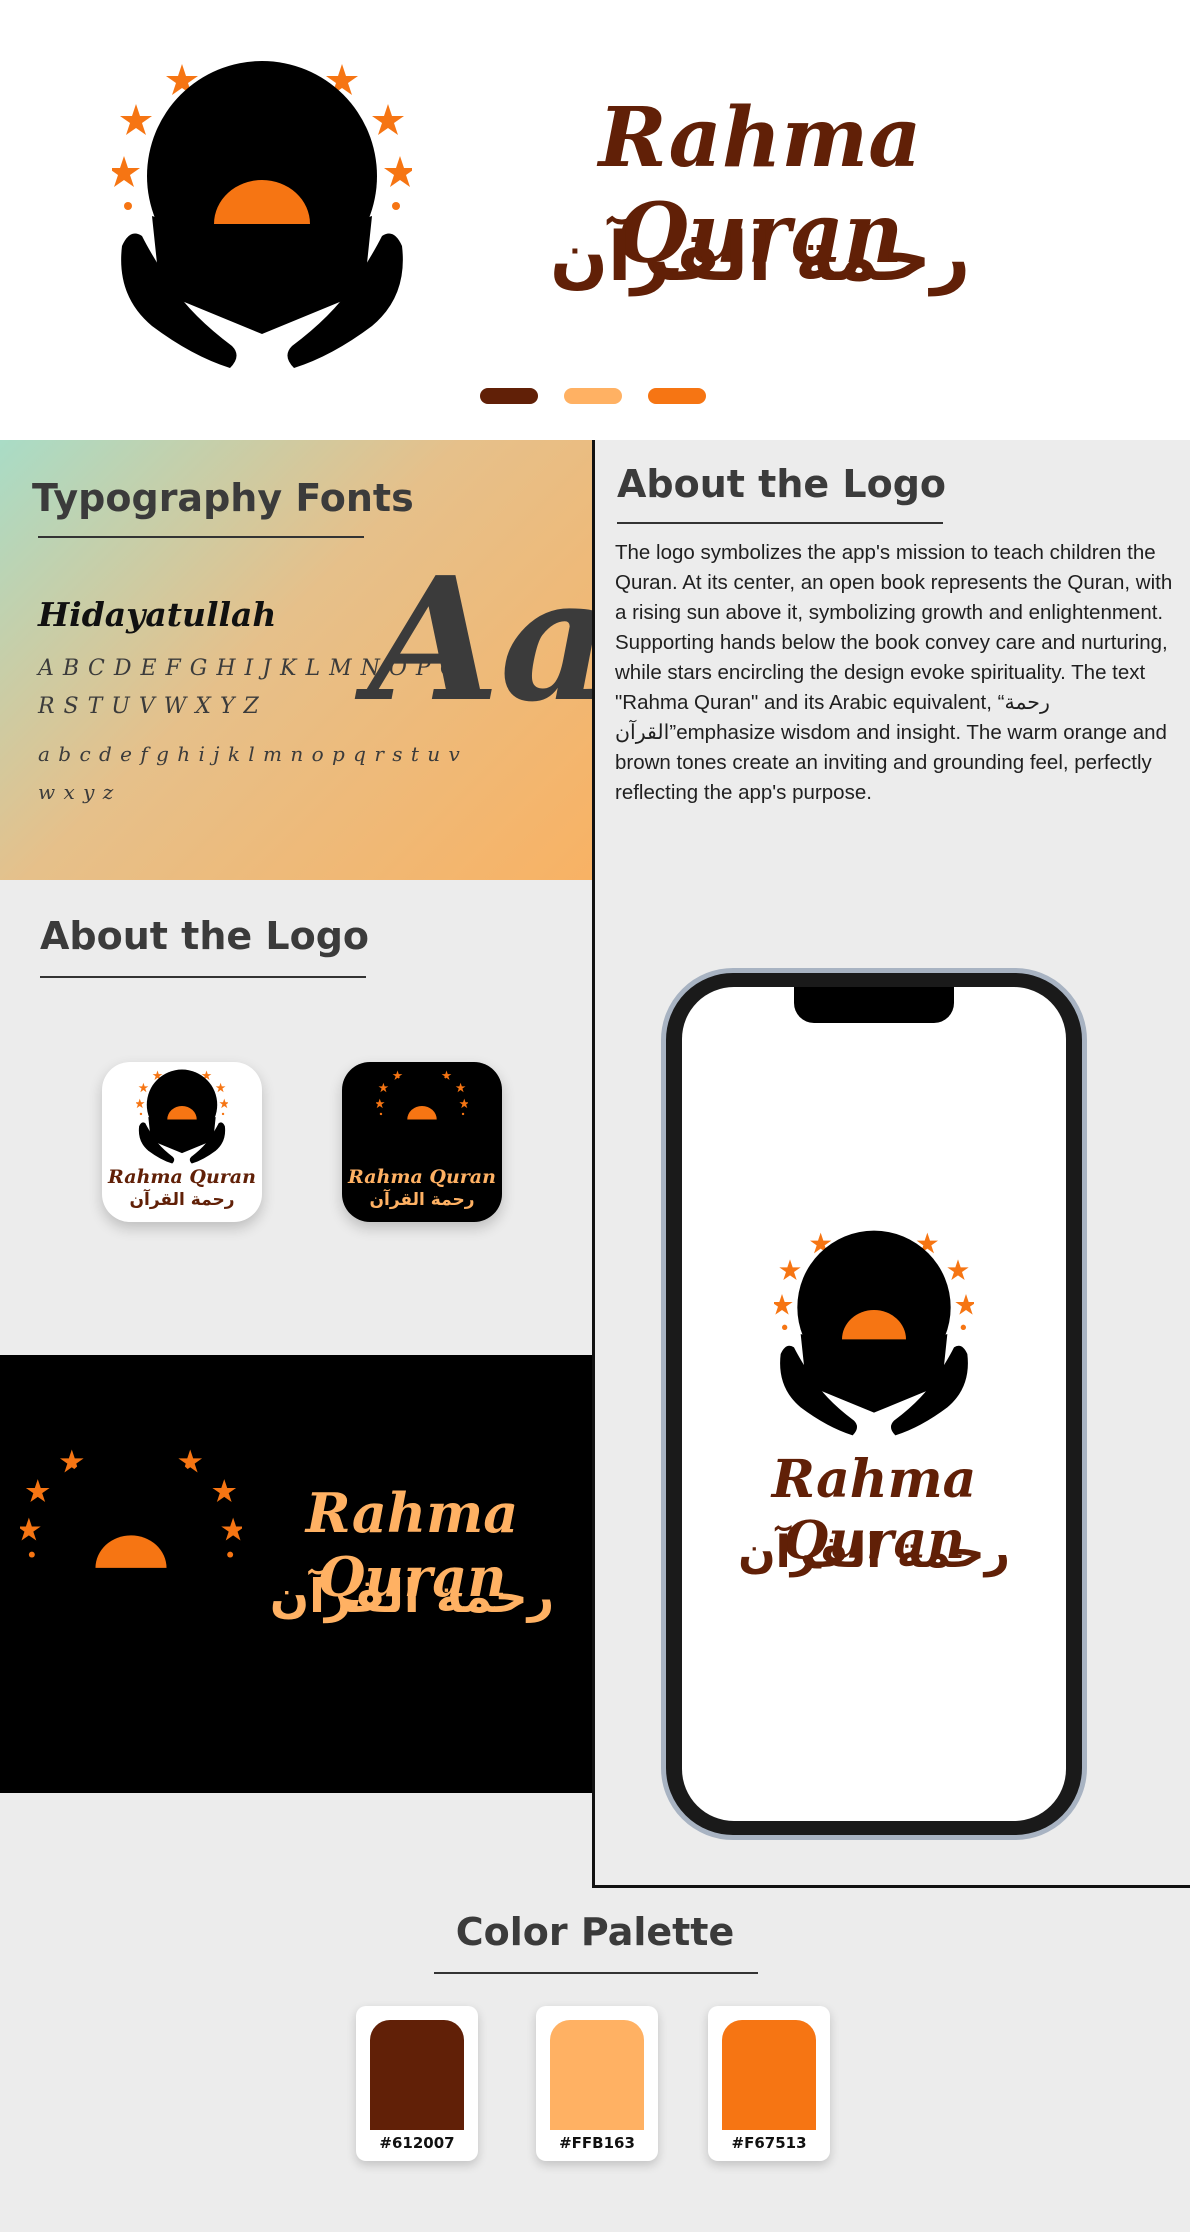 The width and height of the screenshot is (1190, 2232). I want to click on banner-brand-ar: رحمة القرآن, so click(412, 1596).